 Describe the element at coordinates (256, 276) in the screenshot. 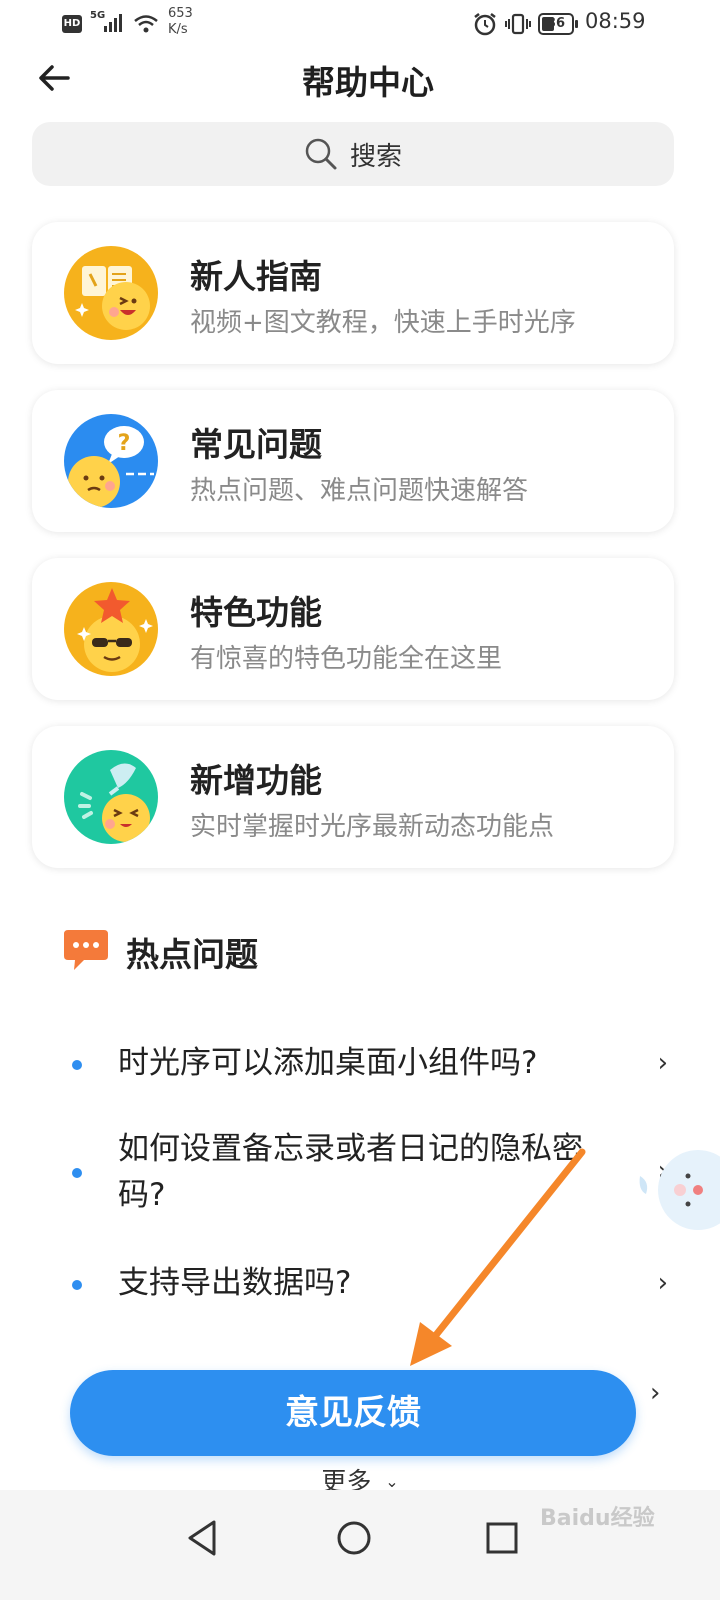

I see `card-title: 新人指南` at that location.